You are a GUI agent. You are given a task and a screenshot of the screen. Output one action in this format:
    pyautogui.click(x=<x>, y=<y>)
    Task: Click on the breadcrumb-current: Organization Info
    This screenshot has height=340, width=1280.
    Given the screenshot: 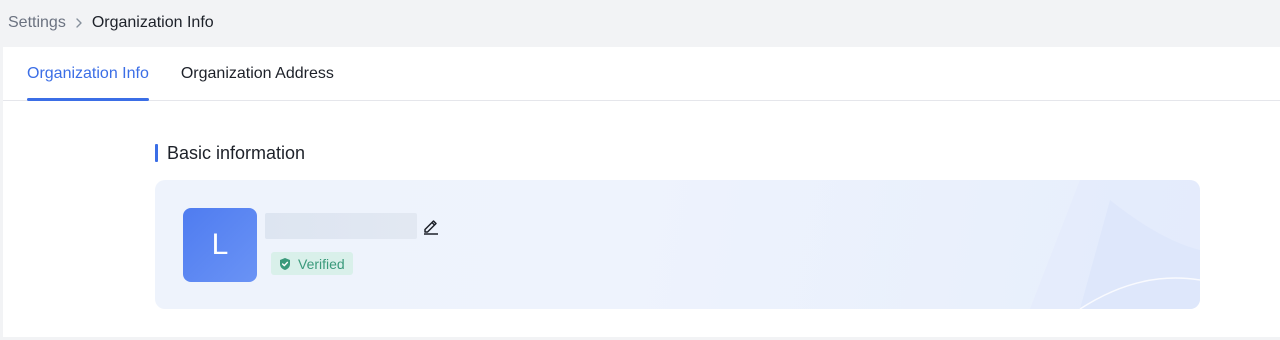 What is the action you would take?
    pyautogui.click(x=152, y=22)
    